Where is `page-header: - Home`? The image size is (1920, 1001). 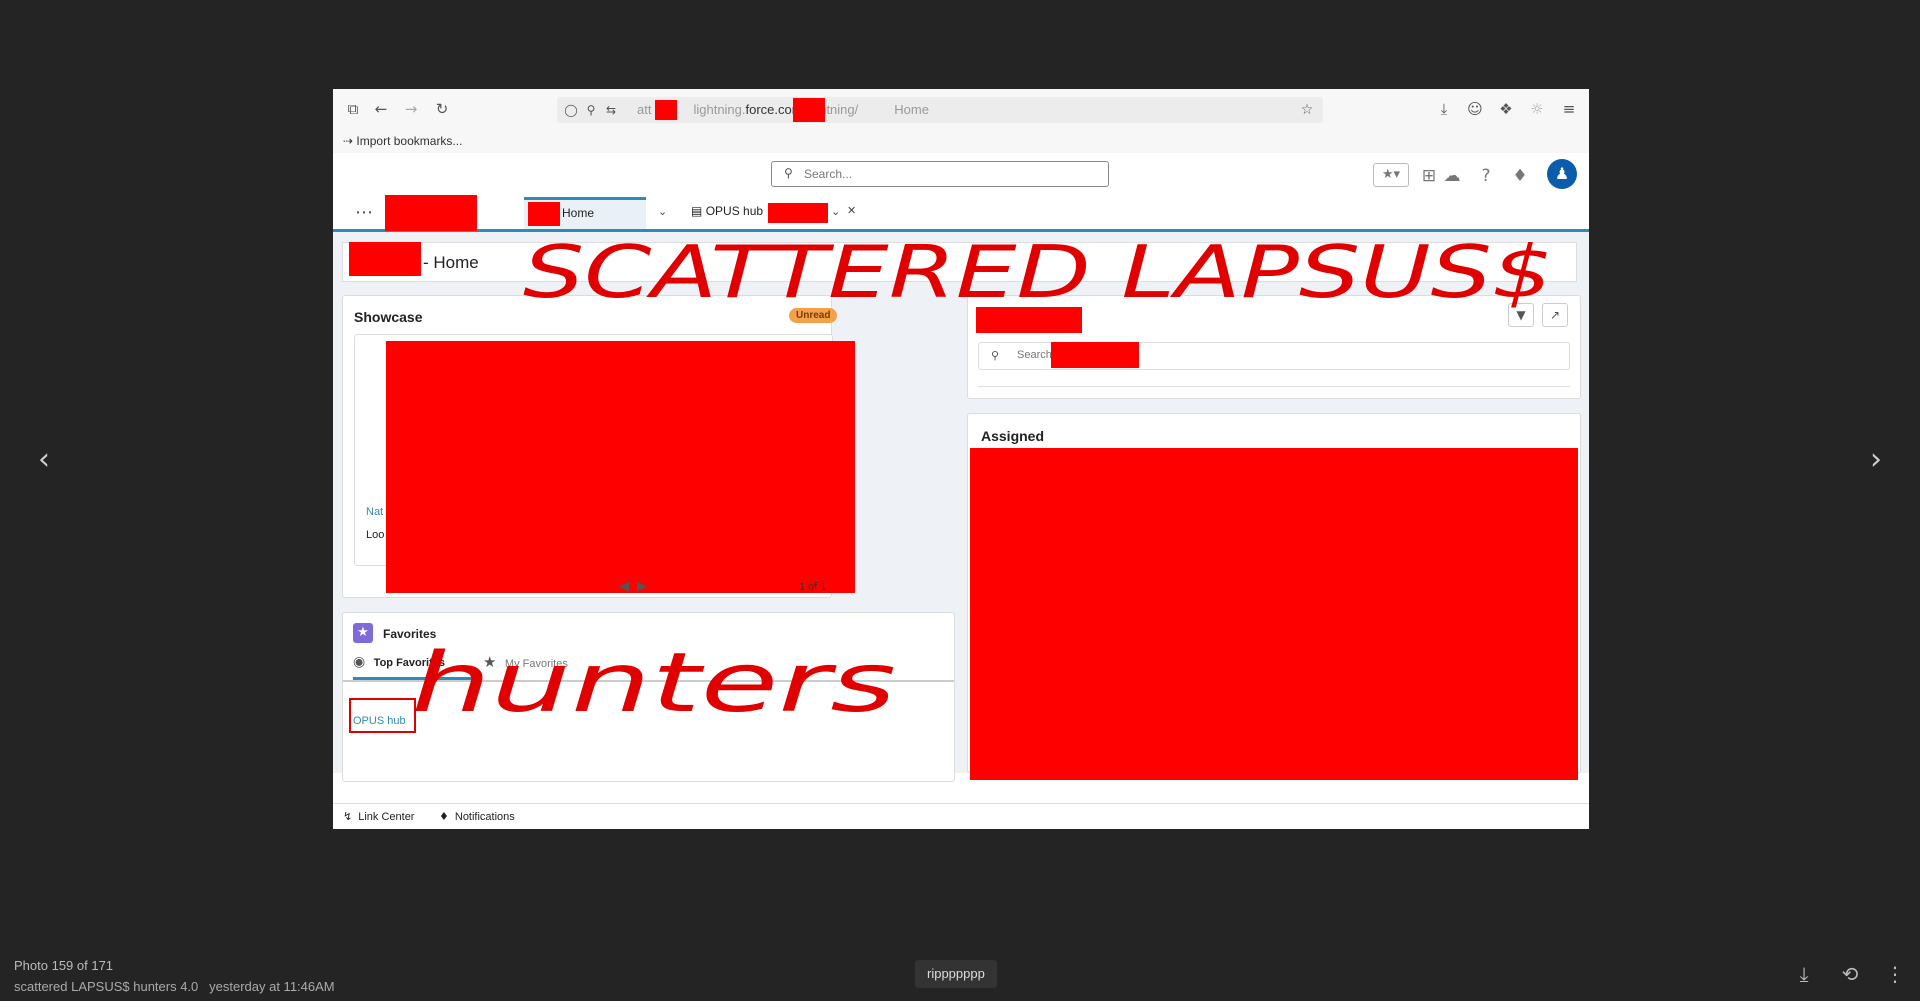
page-header: - Home is located at coordinates (959, 262).